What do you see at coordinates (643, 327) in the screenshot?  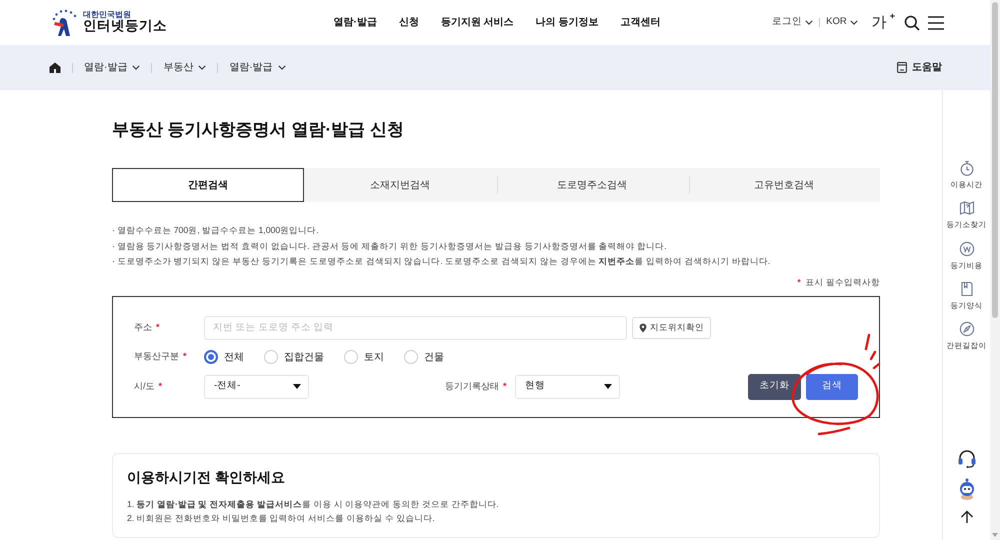 I see `map-pin-icon` at bounding box center [643, 327].